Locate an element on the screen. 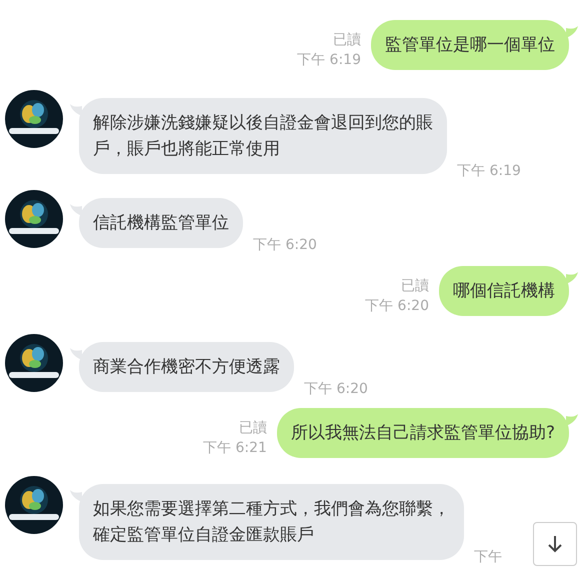 The height and width of the screenshot is (568, 579). message-bubble: 哪個信託機構 is located at coordinates (504, 291).